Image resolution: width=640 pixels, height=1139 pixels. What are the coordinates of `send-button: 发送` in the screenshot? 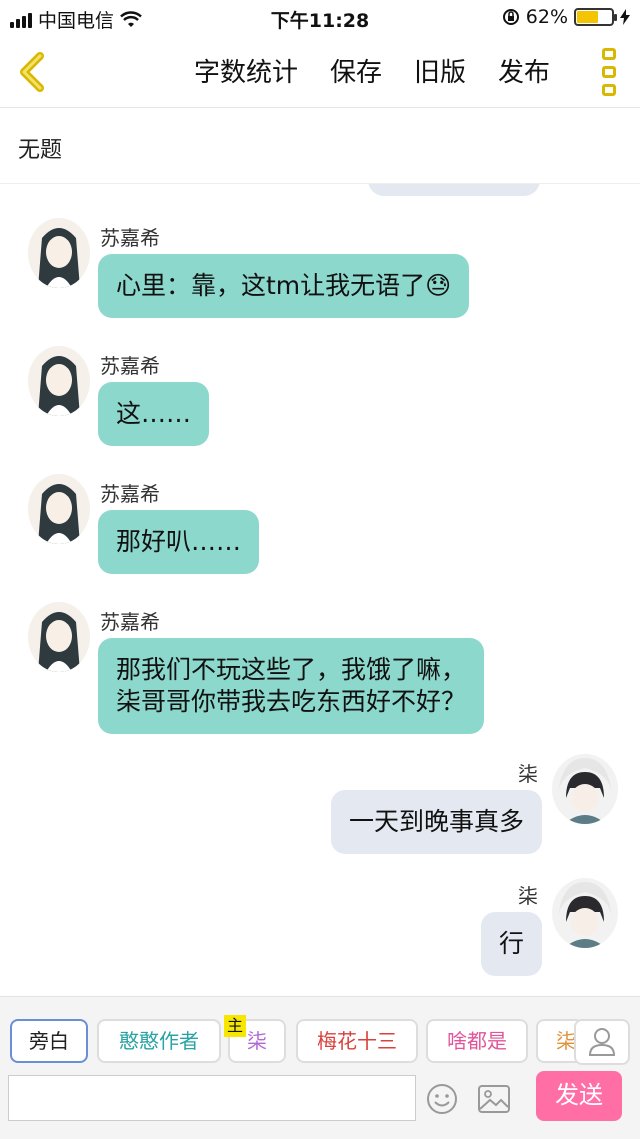 It's located at (579, 1096).